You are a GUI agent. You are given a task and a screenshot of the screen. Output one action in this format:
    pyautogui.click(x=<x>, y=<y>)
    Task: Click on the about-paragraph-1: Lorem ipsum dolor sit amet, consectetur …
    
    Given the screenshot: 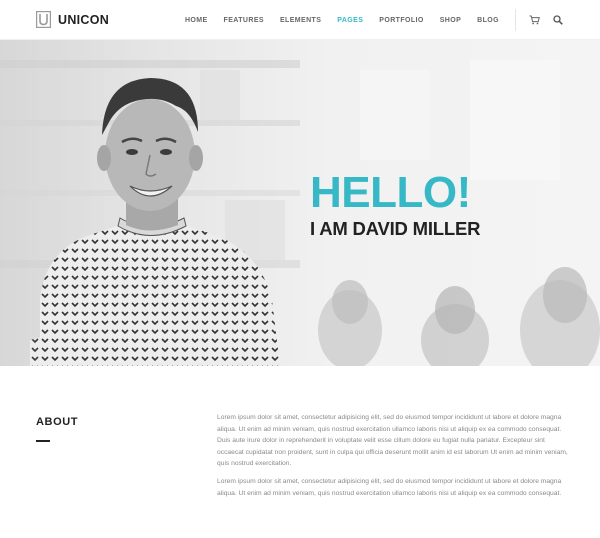 What is the action you would take?
    pyautogui.click(x=392, y=441)
    